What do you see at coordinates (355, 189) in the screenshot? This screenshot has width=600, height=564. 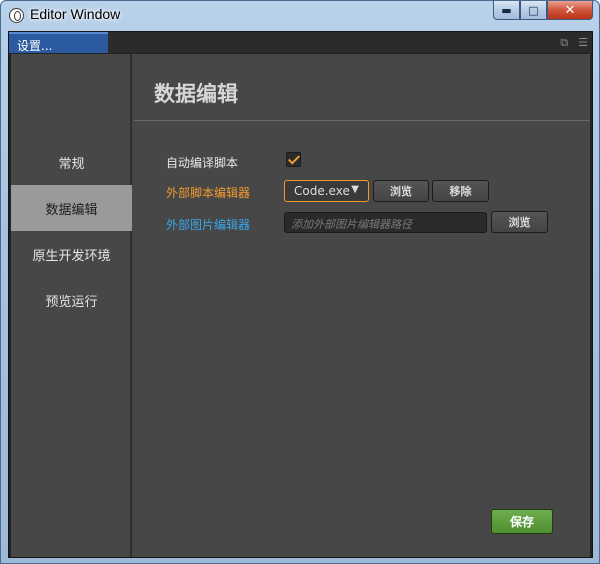 I see `chevron-down-icon: ▼` at bounding box center [355, 189].